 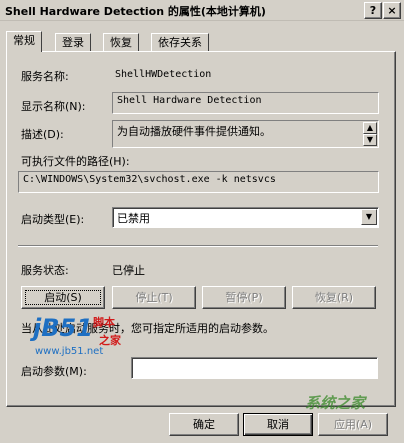 What do you see at coordinates (180, 42) in the screenshot?
I see `tab-dependencies: 依存关系` at bounding box center [180, 42].